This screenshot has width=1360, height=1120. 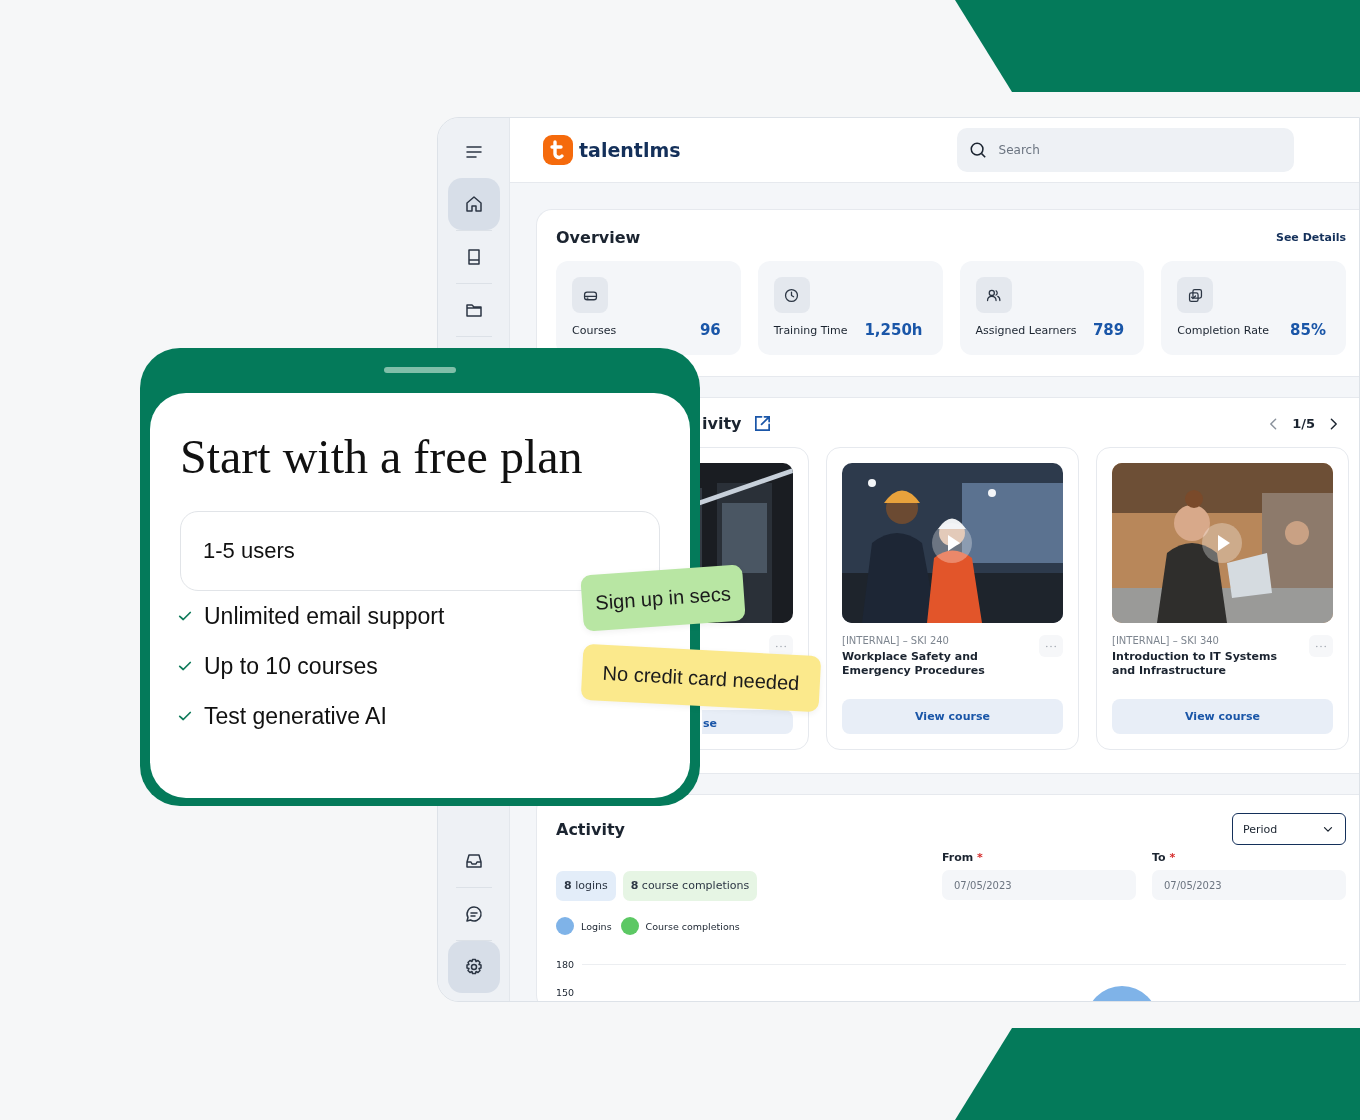 What do you see at coordinates (324, 616) in the screenshot?
I see `feature-text: Unlimited email support` at bounding box center [324, 616].